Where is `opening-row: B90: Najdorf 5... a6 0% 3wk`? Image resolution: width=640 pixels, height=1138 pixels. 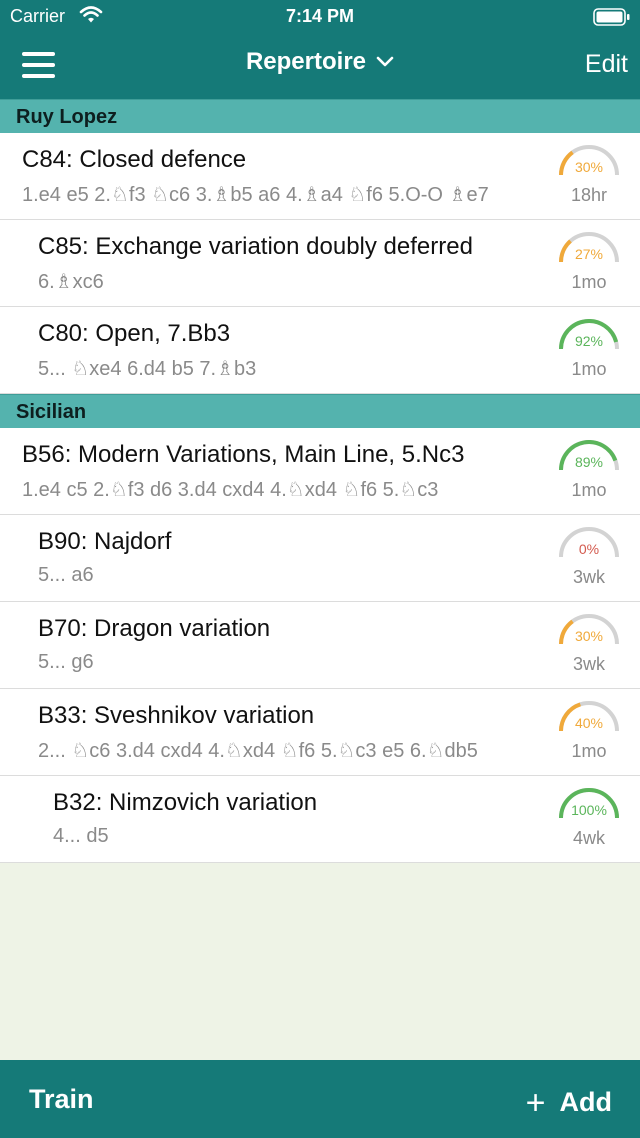
opening-row: B90: Najdorf 5... a6 0% 3wk is located at coordinates (320, 558).